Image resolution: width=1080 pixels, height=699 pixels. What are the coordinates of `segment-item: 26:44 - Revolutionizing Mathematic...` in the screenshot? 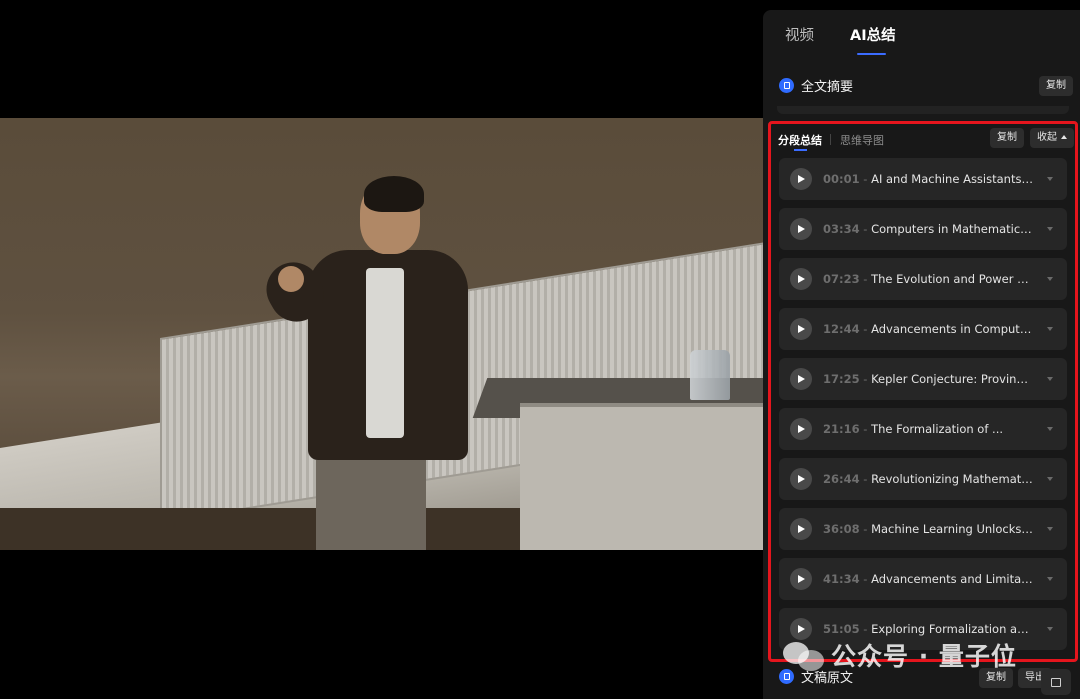 It's located at (923, 479).